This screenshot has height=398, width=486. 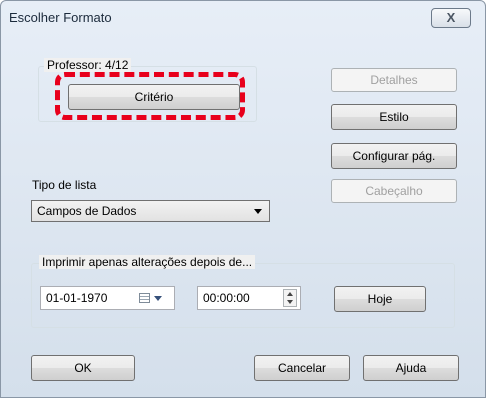 I want to click on spin-down-icon, so click(x=290, y=302).